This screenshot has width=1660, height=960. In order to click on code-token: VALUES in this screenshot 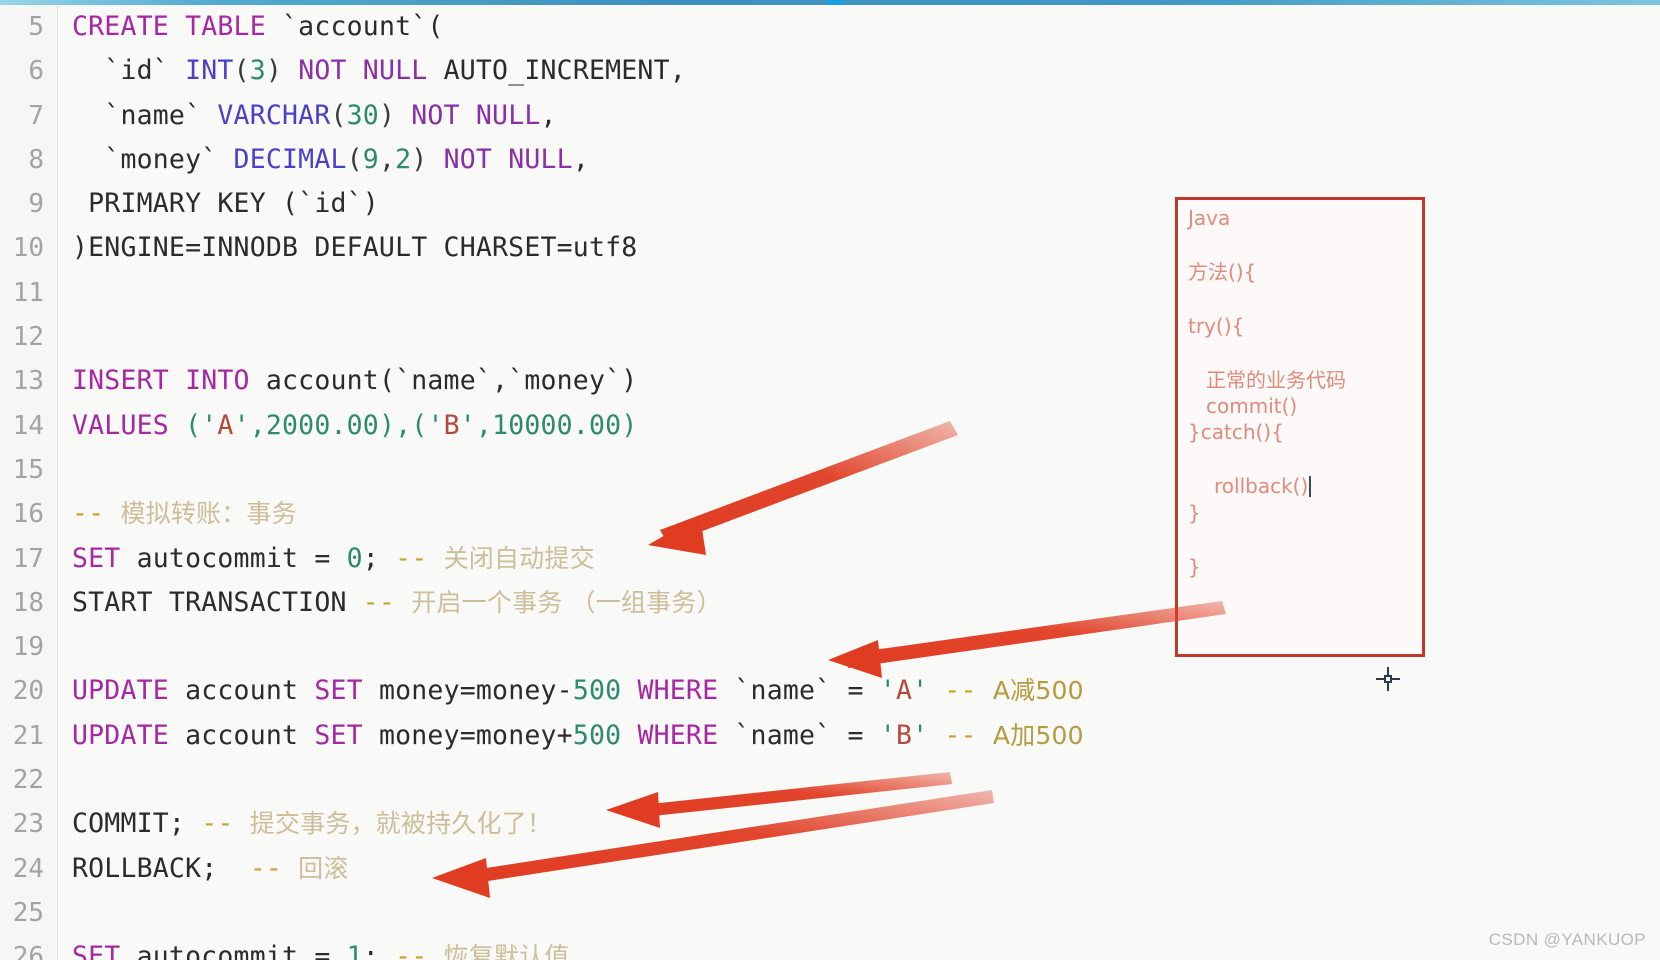, I will do `click(129, 425)`.